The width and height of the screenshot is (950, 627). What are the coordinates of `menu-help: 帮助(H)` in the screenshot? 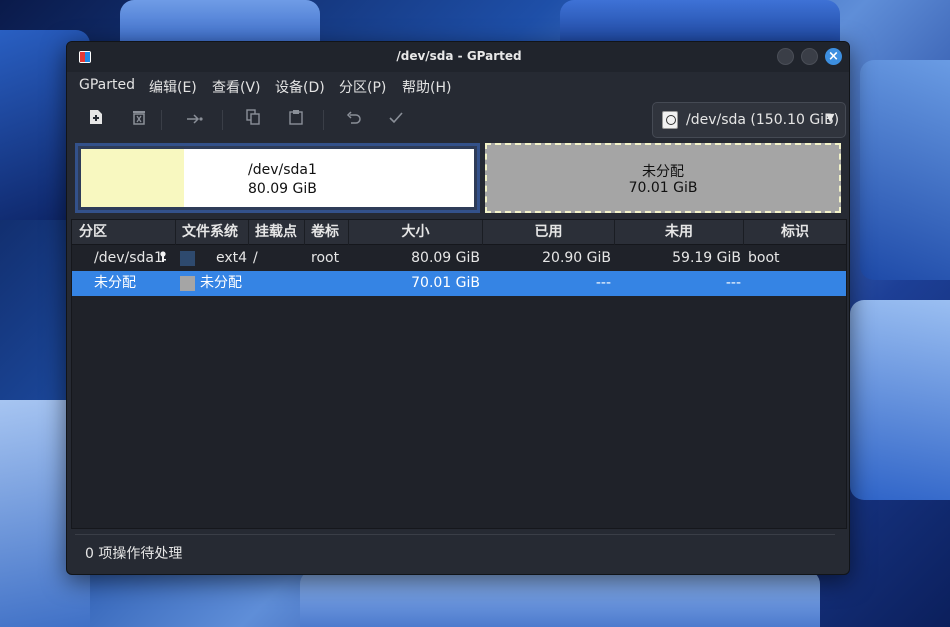 It's located at (426, 87).